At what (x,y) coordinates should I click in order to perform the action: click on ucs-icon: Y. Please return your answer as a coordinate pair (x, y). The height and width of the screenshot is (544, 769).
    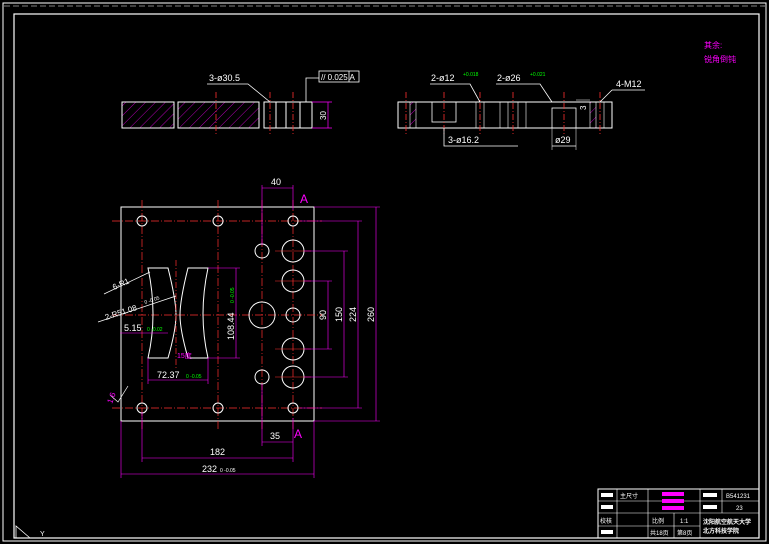
    Looking at the image, I should click on (30, 532).